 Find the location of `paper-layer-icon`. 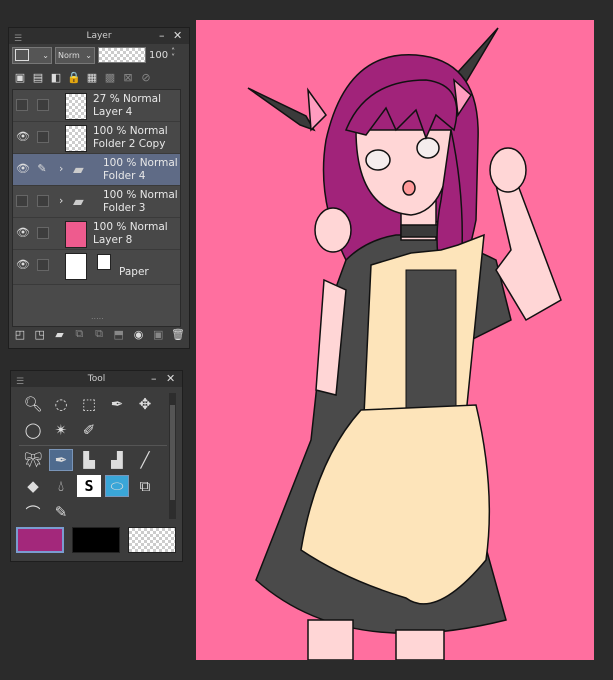

paper-layer-icon is located at coordinates (104, 262).